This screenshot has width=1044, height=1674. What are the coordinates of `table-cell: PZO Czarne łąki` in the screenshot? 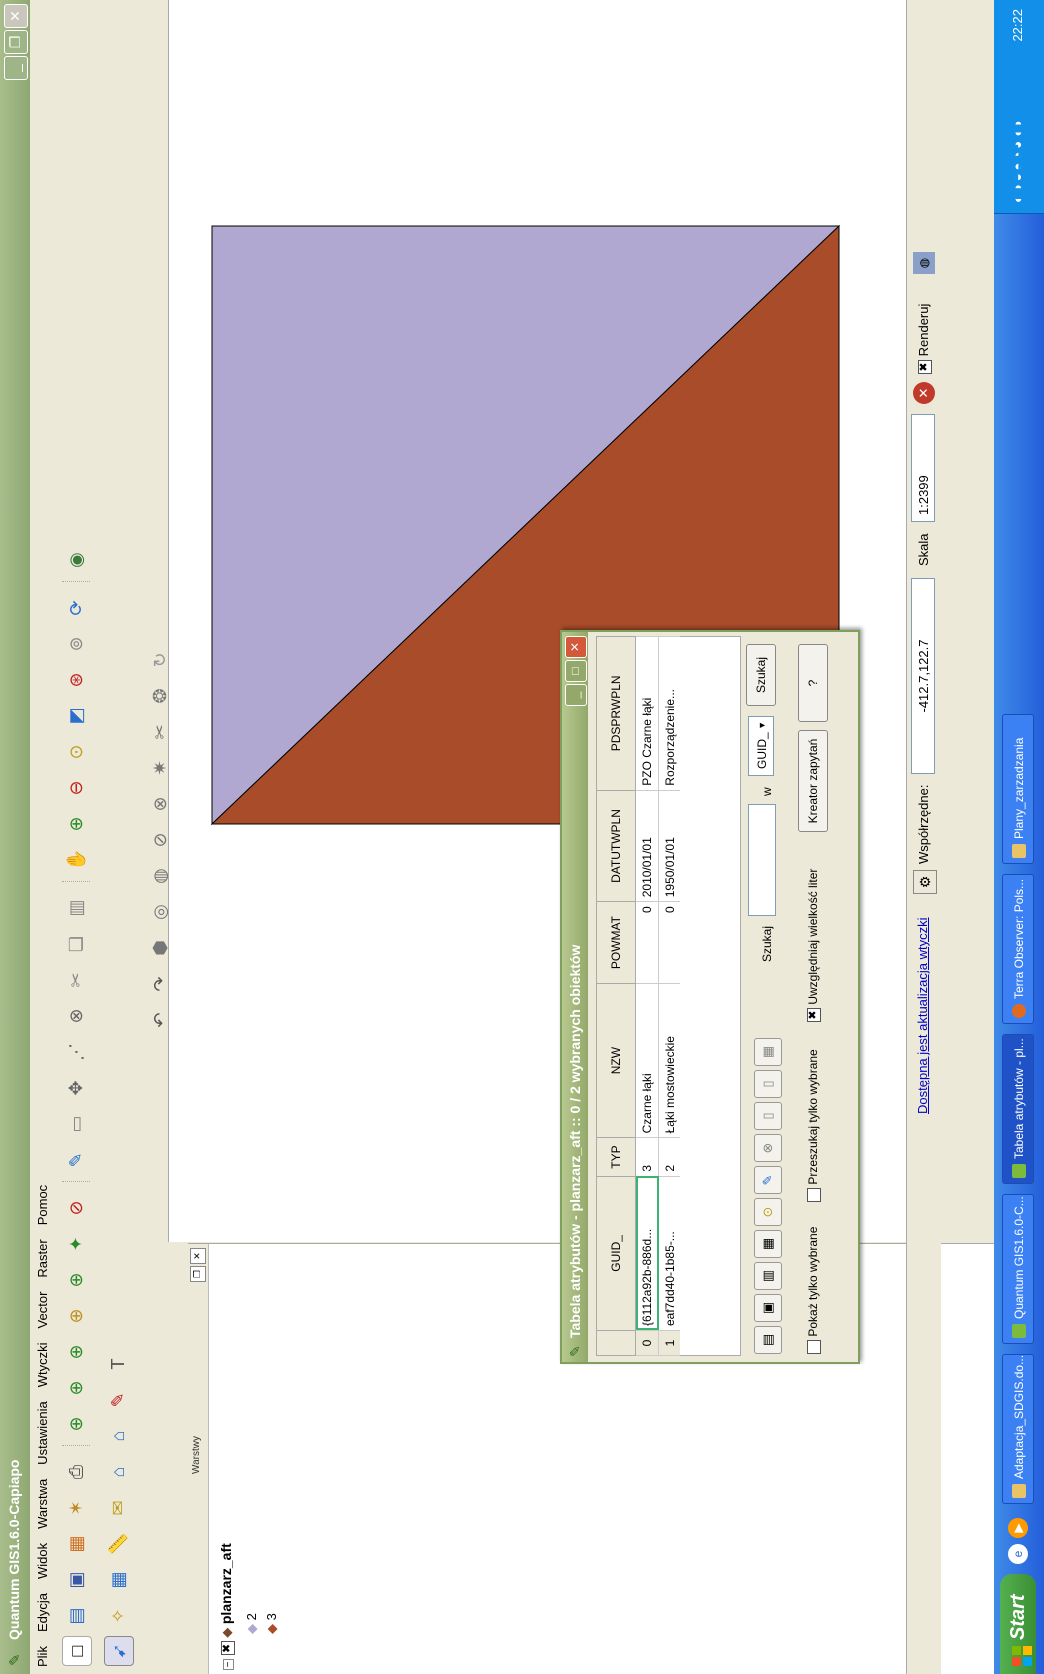 It's located at (647, 713).